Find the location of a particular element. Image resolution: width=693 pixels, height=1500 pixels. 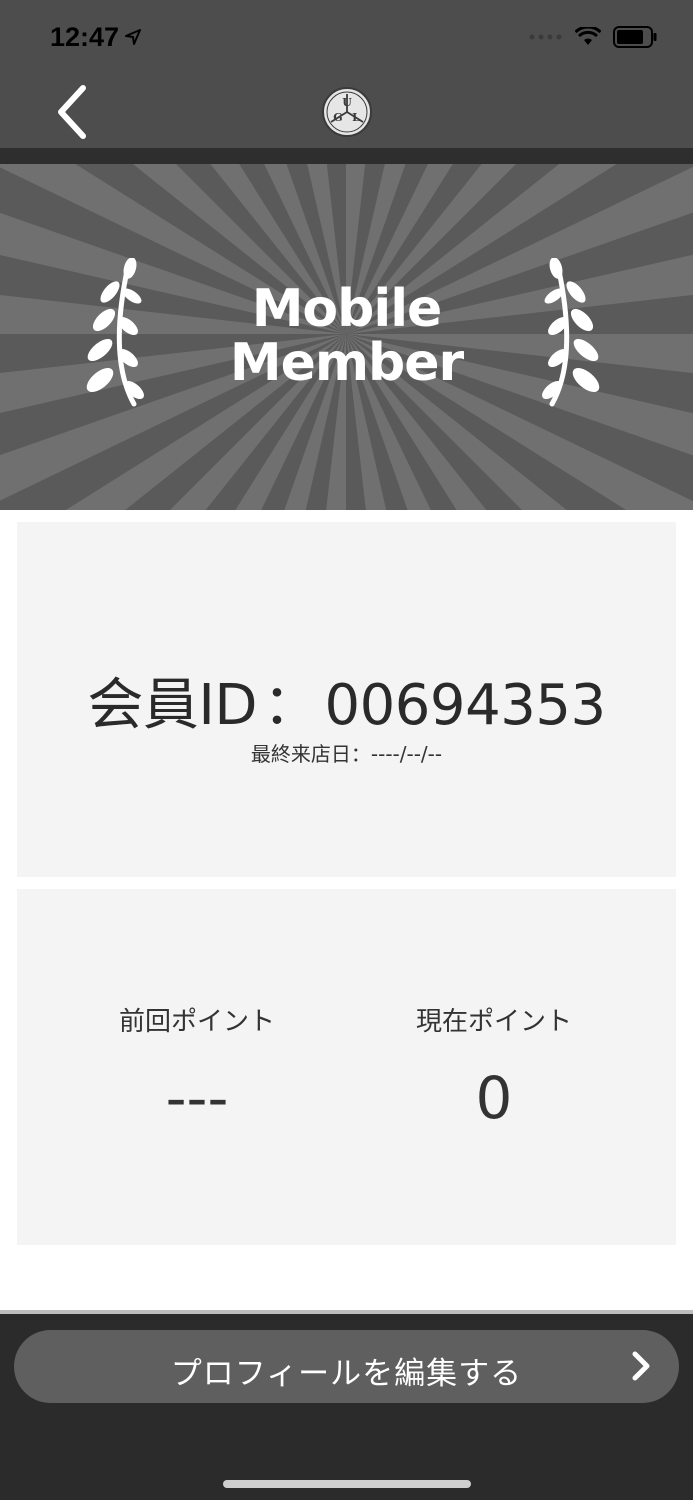

status-icons is located at coordinates (593, 37).